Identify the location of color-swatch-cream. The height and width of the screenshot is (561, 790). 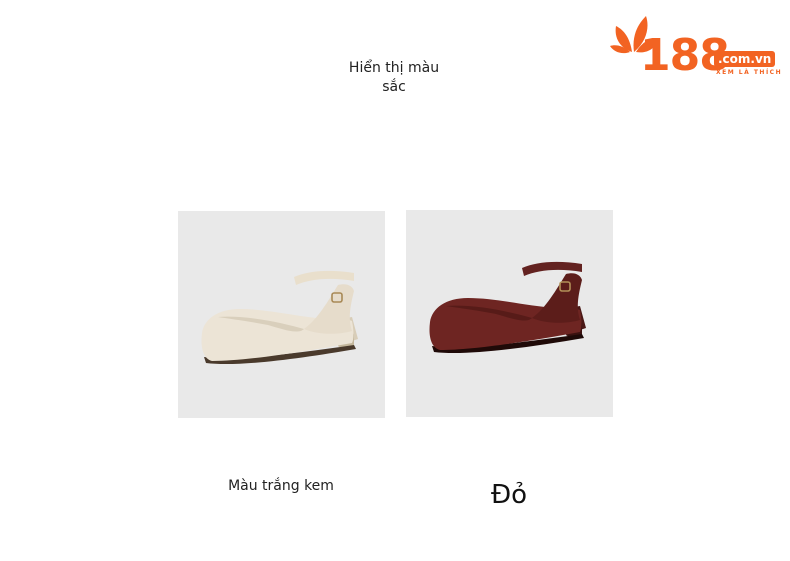
(281, 314).